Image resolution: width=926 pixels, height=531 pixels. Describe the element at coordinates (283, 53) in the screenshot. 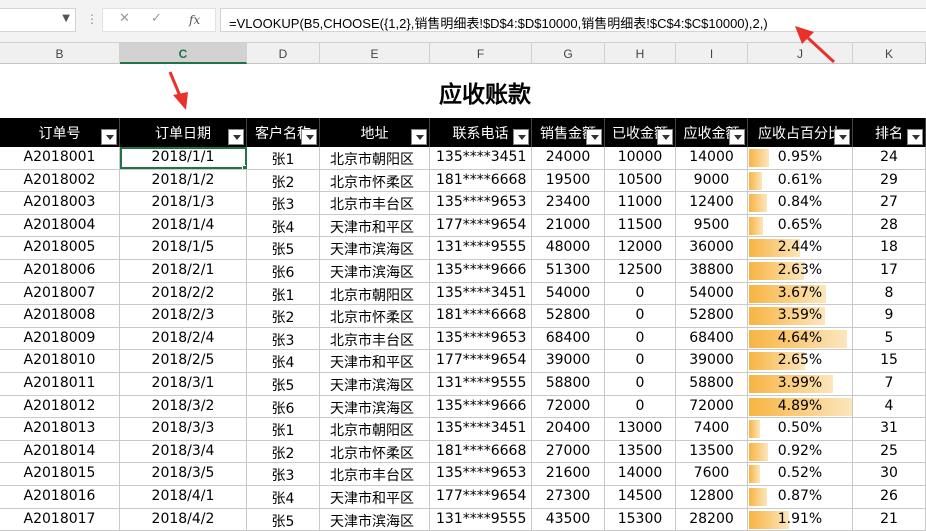

I see `column-header-d: D` at that location.